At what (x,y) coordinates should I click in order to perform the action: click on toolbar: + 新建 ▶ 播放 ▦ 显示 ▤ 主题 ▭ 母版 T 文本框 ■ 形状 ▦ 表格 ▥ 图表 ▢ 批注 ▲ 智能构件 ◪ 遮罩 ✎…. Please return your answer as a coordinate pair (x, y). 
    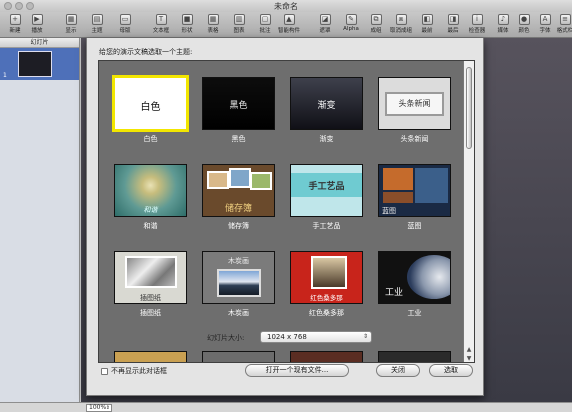
    Looking at the image, I should click on (286, 25).